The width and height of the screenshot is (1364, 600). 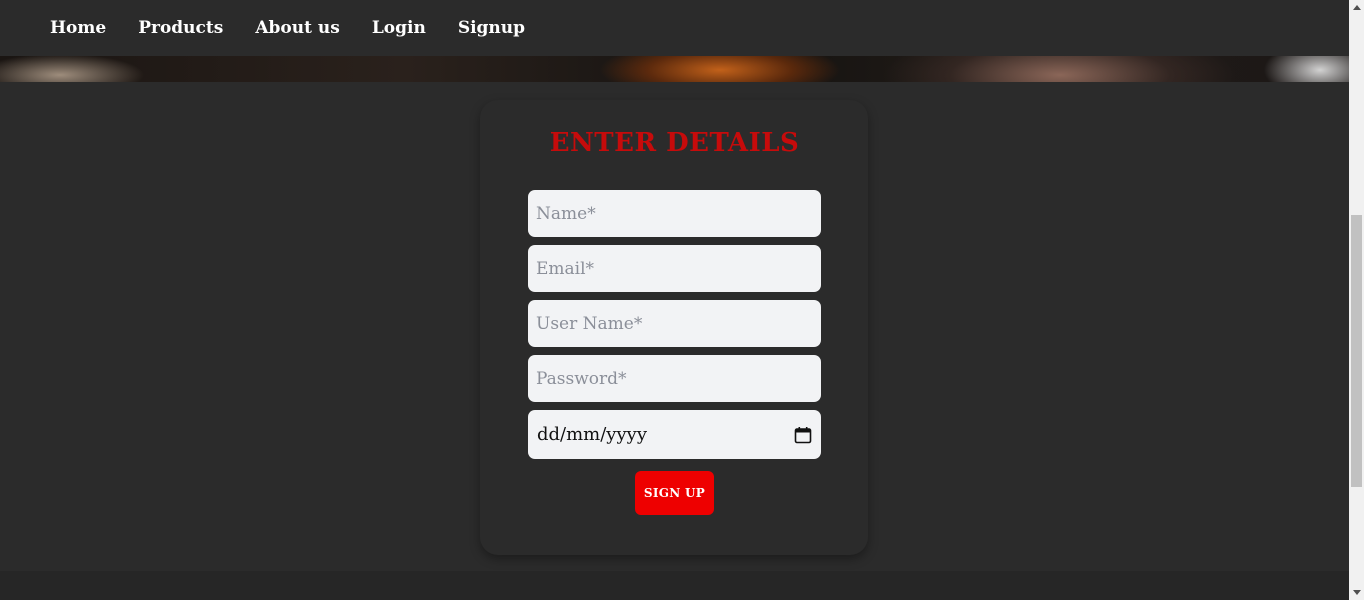 I want to click on nav-list: Home Products About us Login Signup, so click(x=303, y=28).